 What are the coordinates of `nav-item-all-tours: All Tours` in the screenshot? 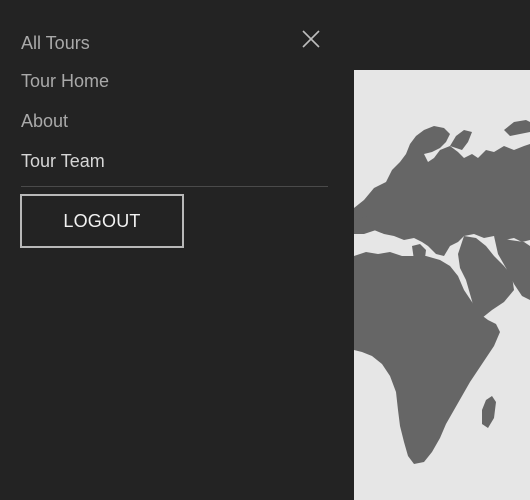 It's located at (174, 49).